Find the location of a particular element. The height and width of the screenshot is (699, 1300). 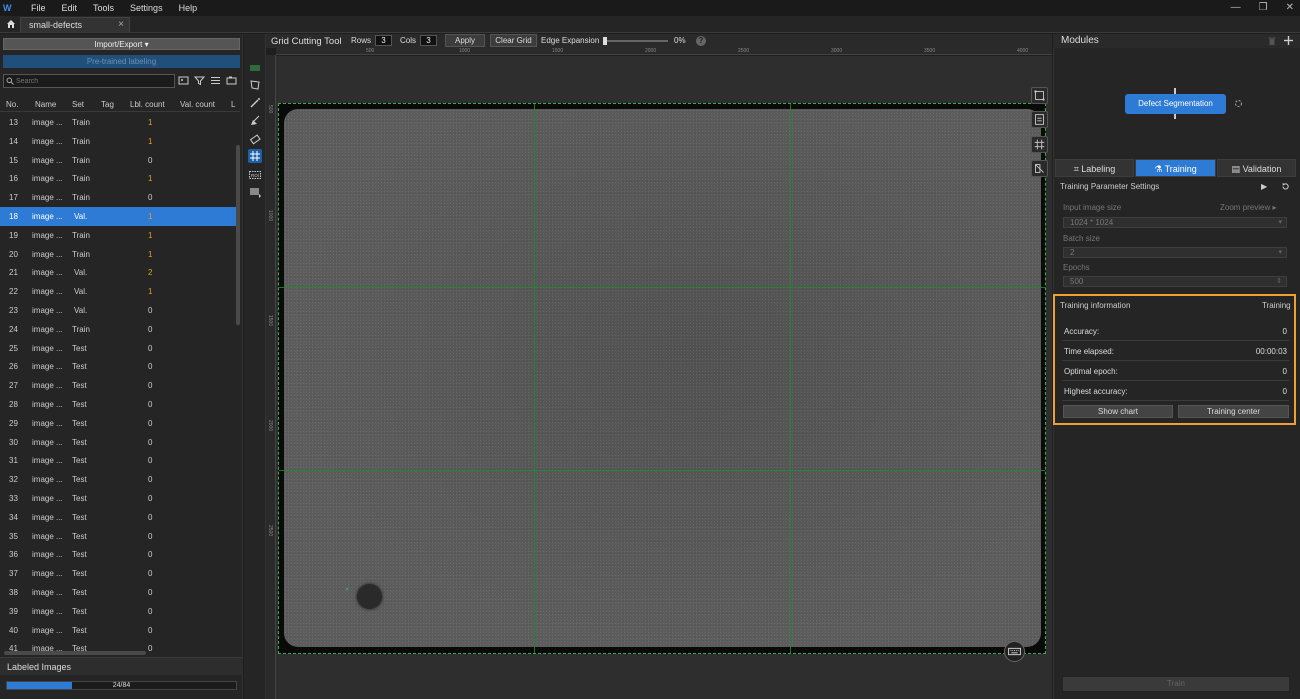

table-row: 38 image ... Test 0 is located at coordinates (118, 592).